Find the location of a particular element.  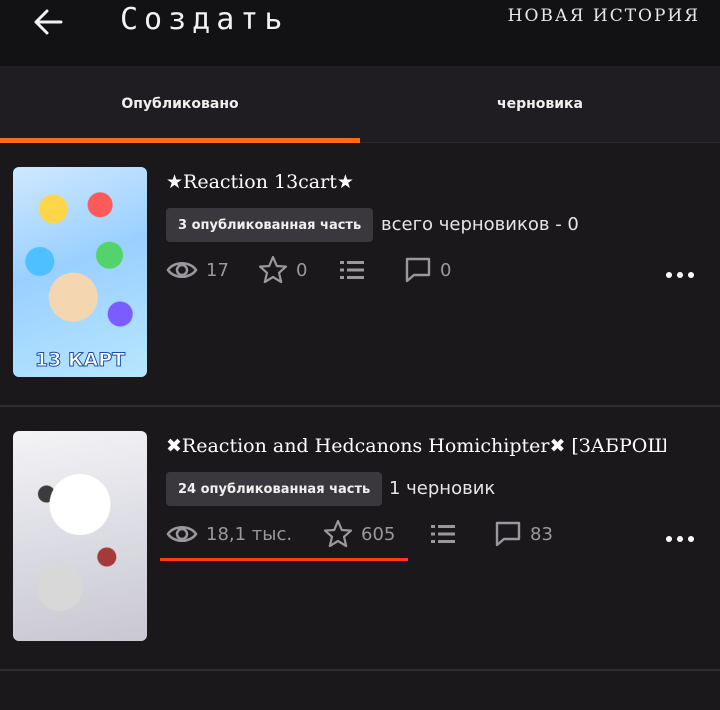

back-arrow-icon is located at coordinates (48, 22).